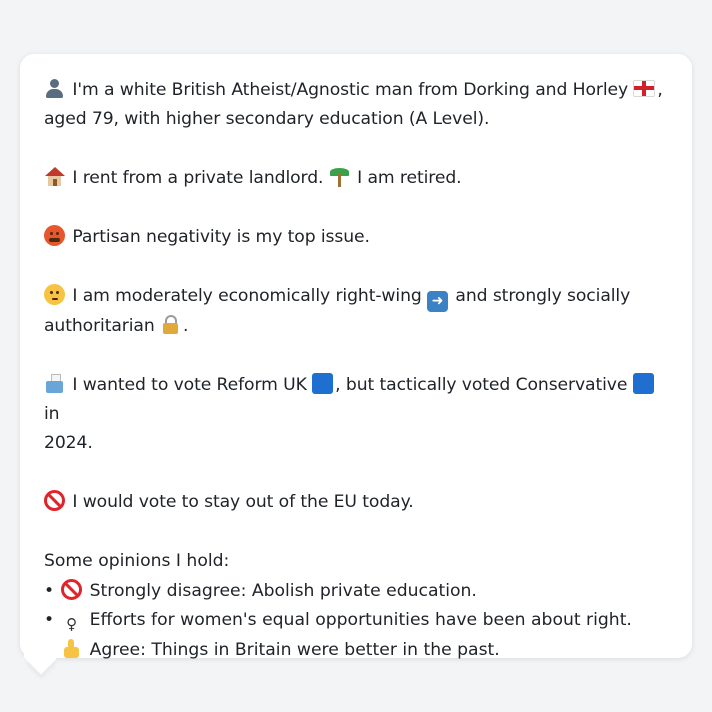 This screenshot has height=712, width=712. What do you see at coordinates (170, 324) in the screenshot?
I see `lock-icon` at bounding box center [170, 324].